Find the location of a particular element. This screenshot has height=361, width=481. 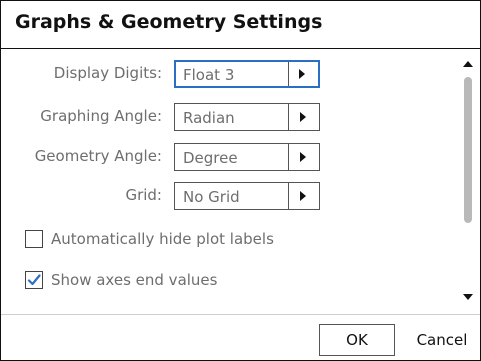

vertical-scrollbar is located at coordinates (468, 181).